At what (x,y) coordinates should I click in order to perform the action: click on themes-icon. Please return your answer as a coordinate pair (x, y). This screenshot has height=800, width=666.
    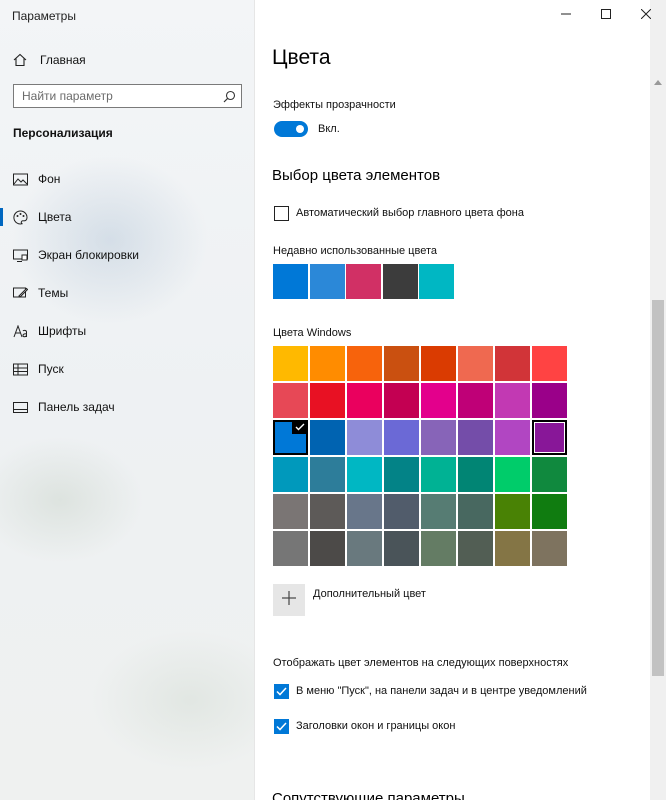
    Looking at the image, I should click on (20, 293).